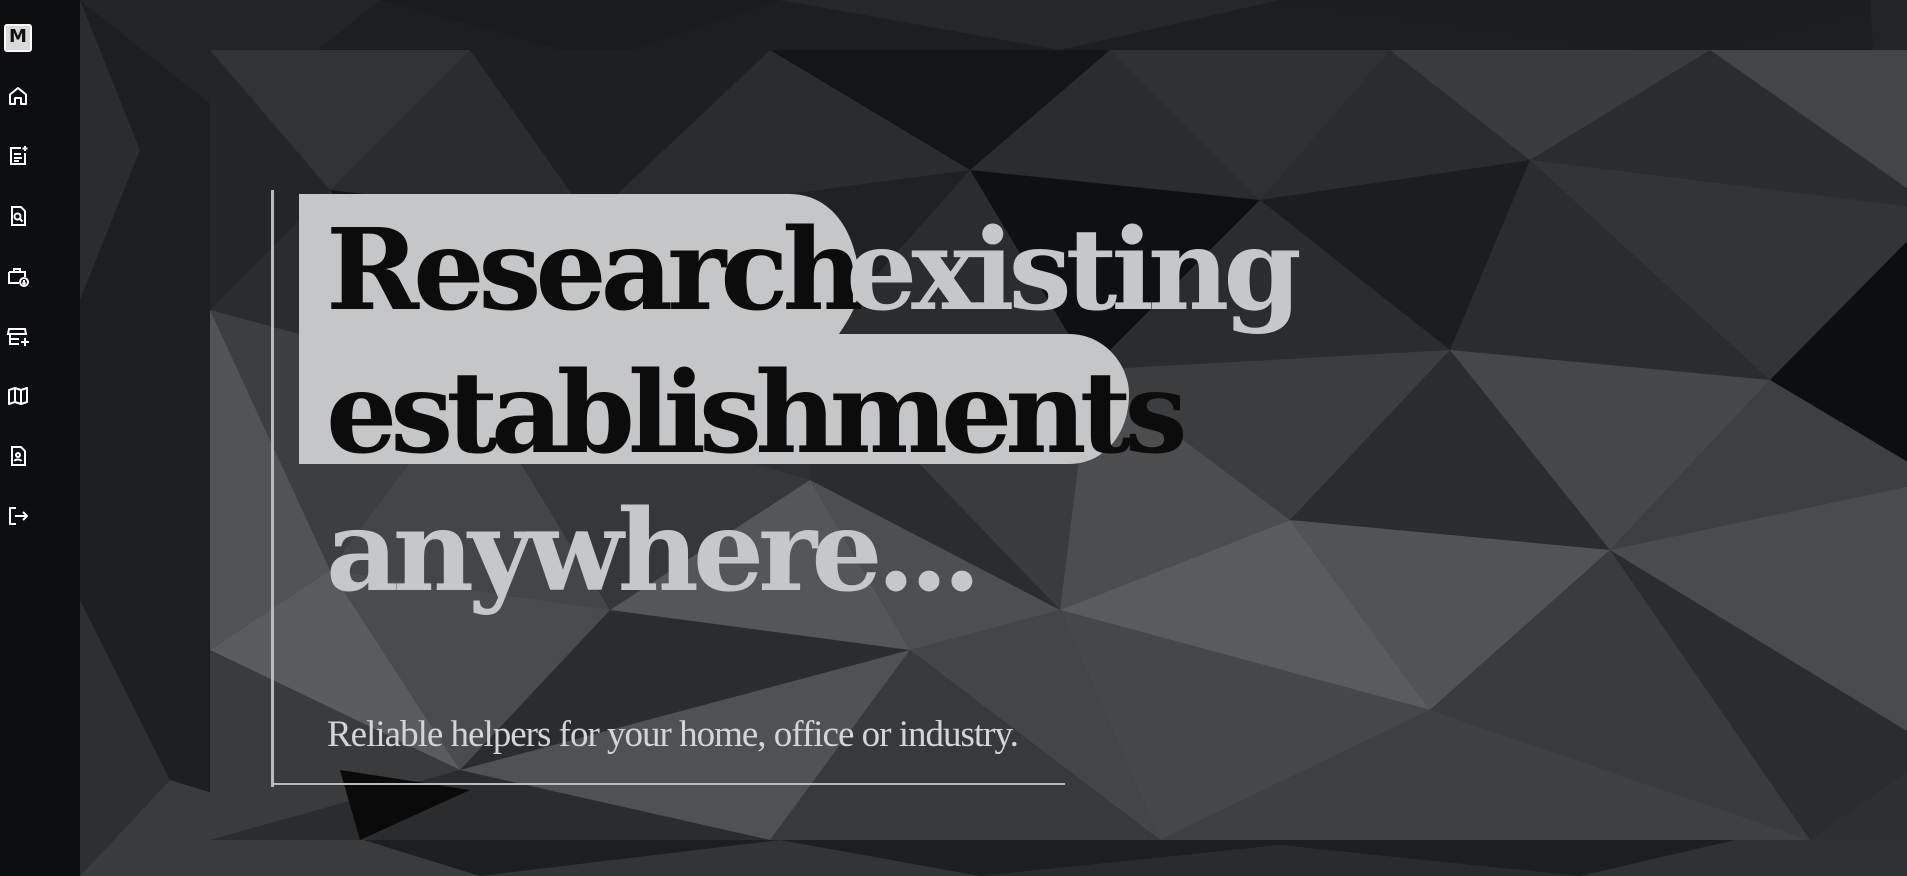  I want to click on headline-word-research: Research, so click(595, 270).